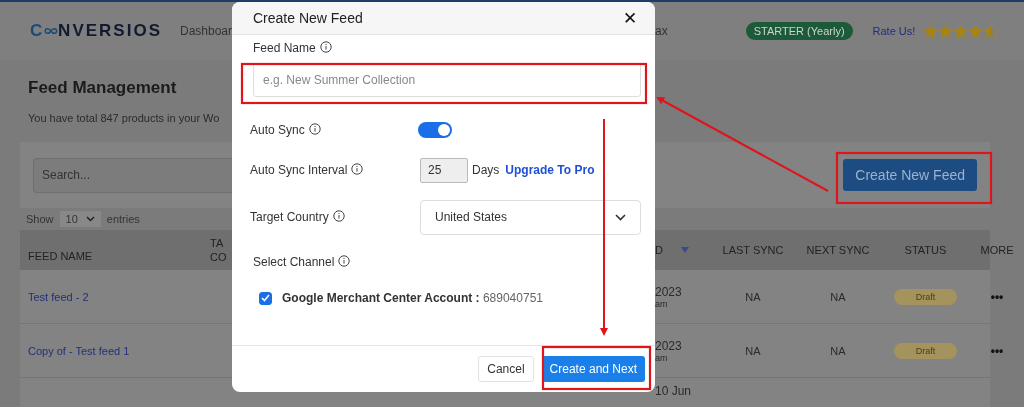 This screenshot has height=407, width=1024. Describe the element at coordinates (910, 175) in the screenshot. I see `create-feed-button: Create New Feed` at that location.